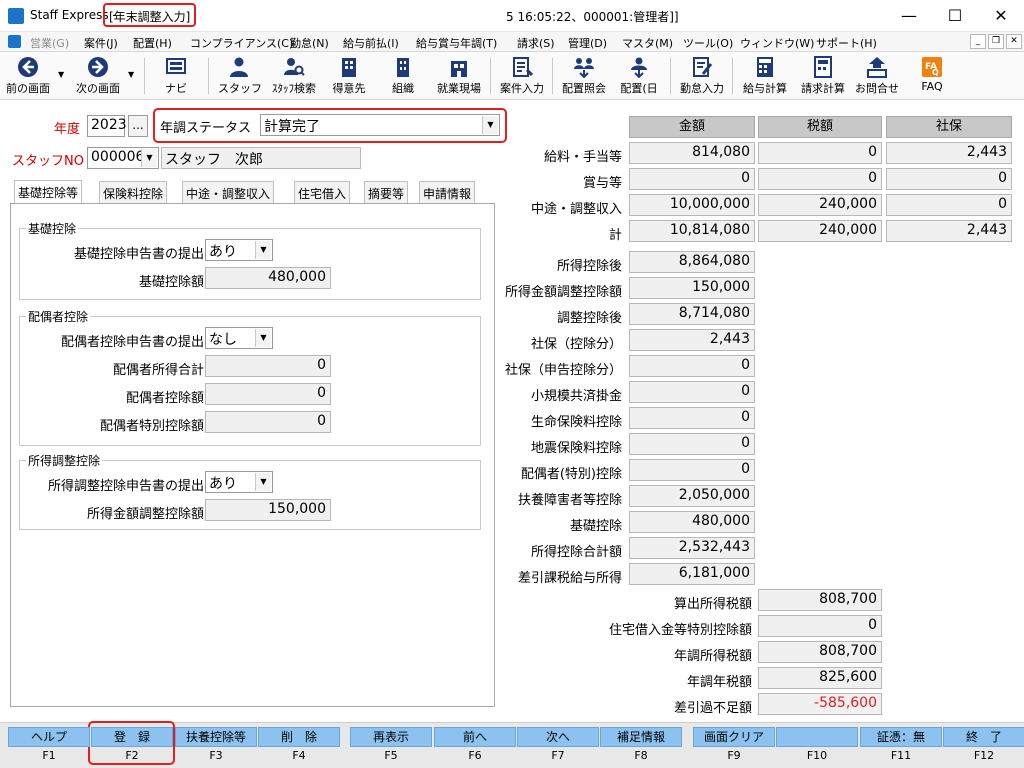 This screenshot has width=1024, height=768. I want to click on mdi-close-button: ✕, so click(1014, 41).